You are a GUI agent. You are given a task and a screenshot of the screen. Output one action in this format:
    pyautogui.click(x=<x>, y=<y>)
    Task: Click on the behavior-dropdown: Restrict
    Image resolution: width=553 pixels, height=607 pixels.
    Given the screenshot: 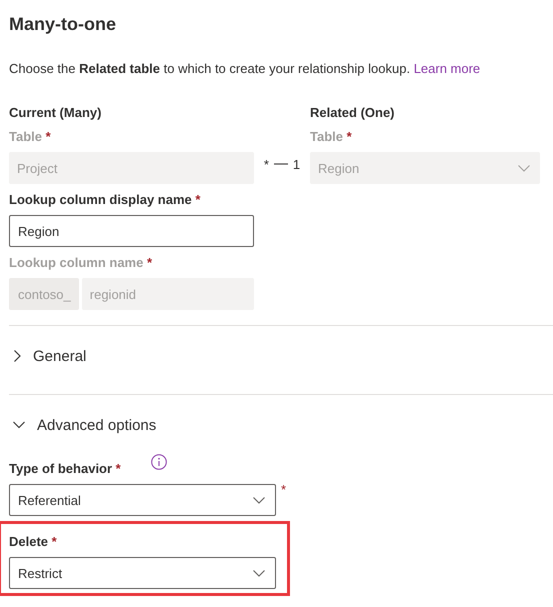 What is the action you would take?
    pyautogui.click(x=142, y=573)
    